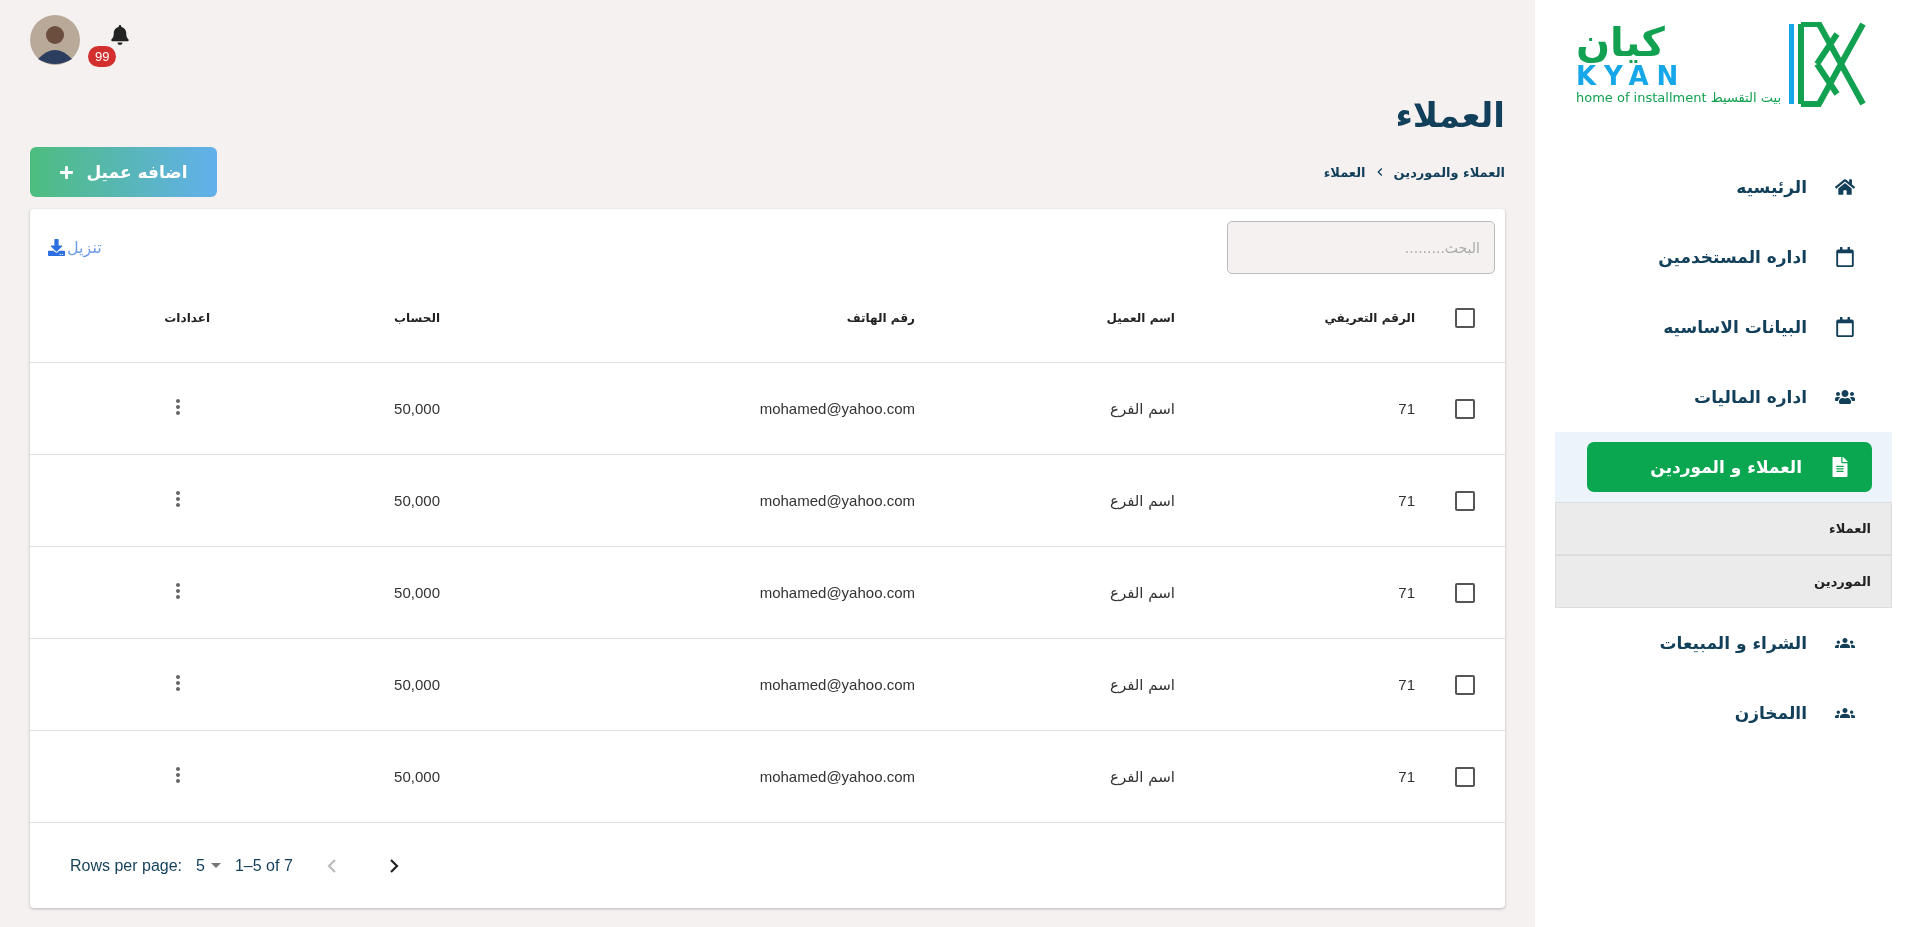 This screenshot has height=927, width=1910. I want to click on next-page-button, so click(394, 865).